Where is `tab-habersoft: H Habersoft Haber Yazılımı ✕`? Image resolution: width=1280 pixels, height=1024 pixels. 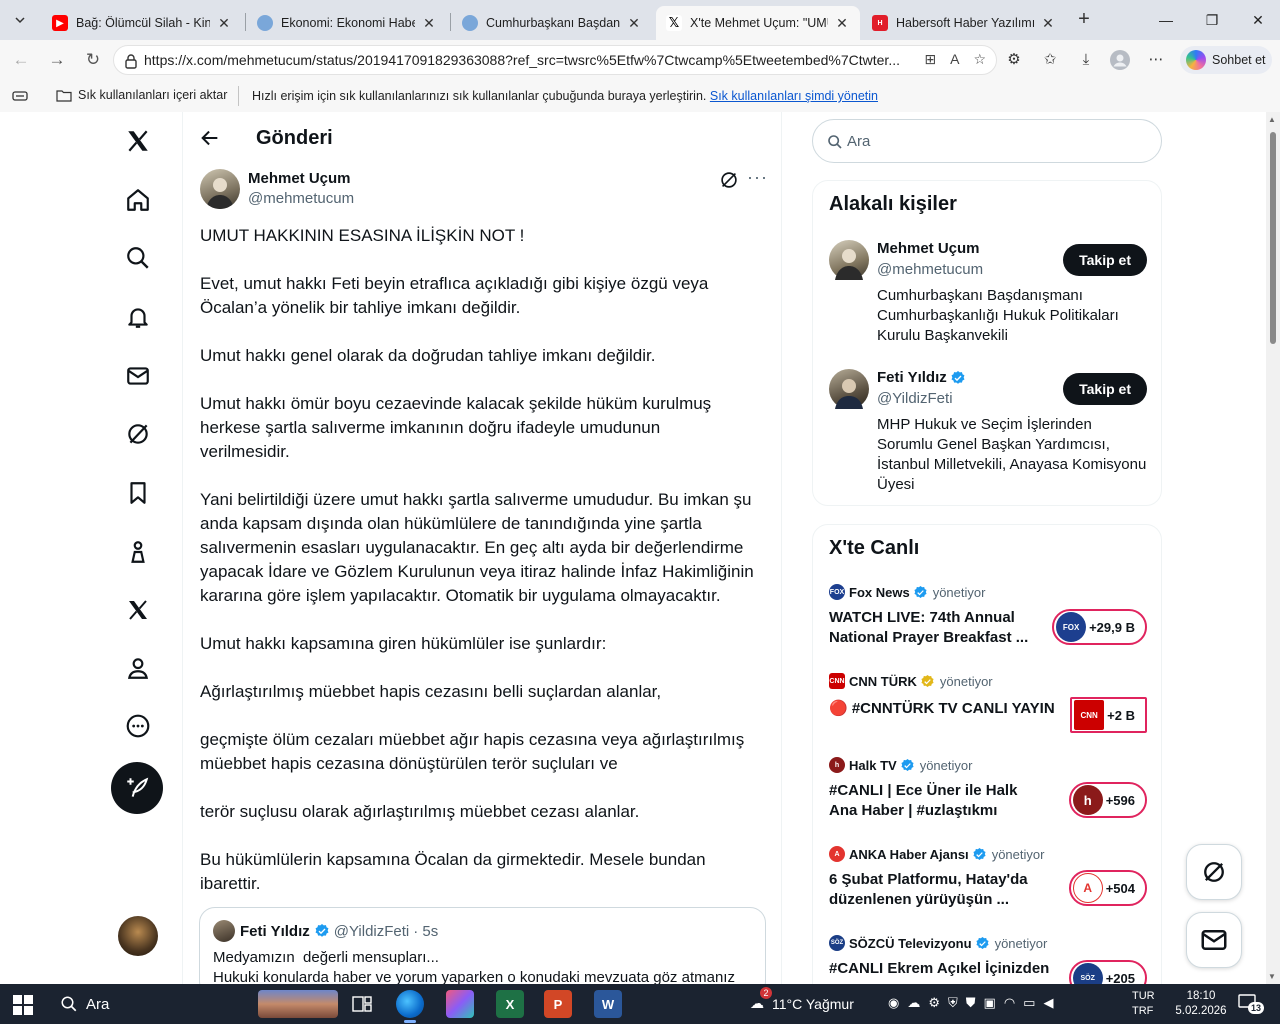
tab-habersoft: H Habersoft Haber Yazılımı ✕ is located at coordinates (964, 23).